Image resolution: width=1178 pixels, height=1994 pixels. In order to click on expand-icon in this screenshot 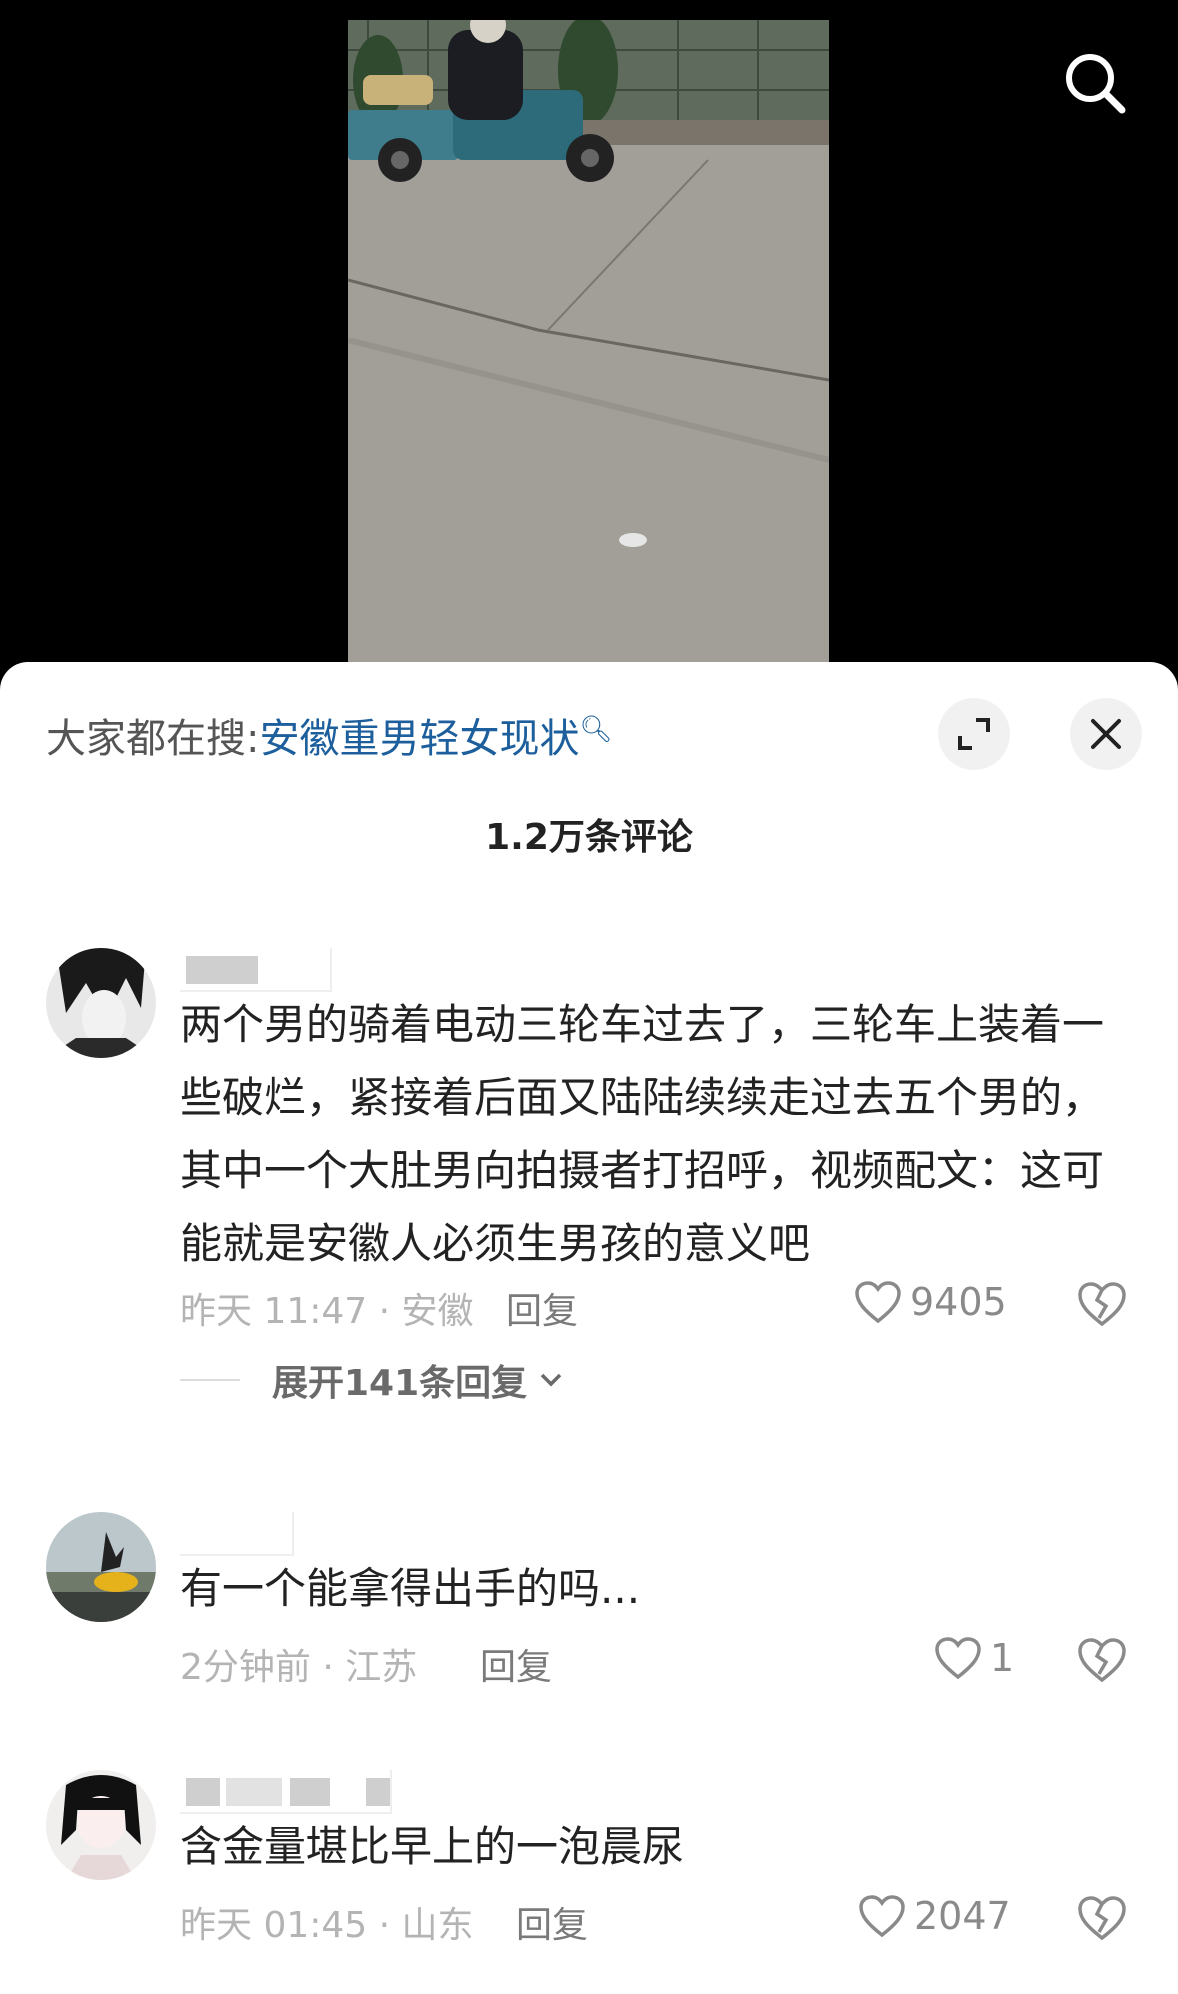, I will do `click(974, 734)`.